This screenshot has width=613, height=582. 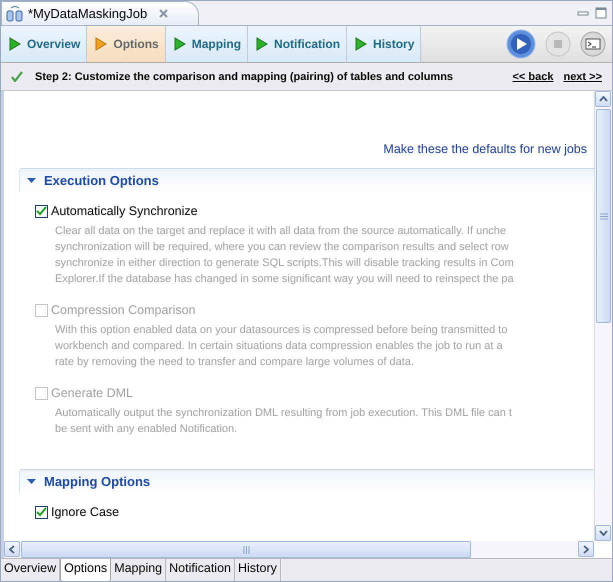 I want to click on run-button, so click(x=521, y=44).